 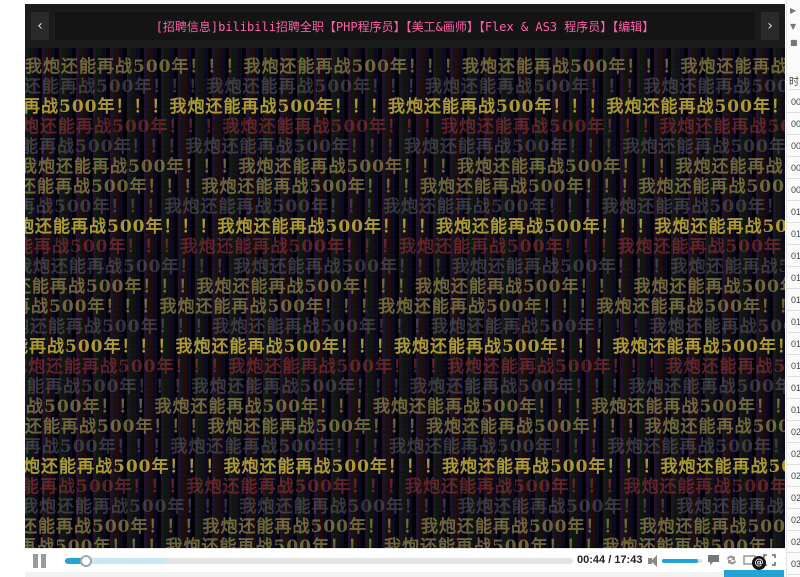 What do you see at coordinates (591, 560) in the screenshot?
I see `current-time: 00:44` at bounding box center [591, 560].